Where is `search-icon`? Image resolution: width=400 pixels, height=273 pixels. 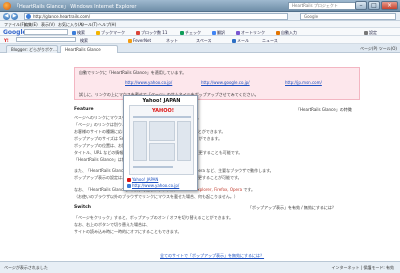
search-icon is located at coordinates (74, 33).